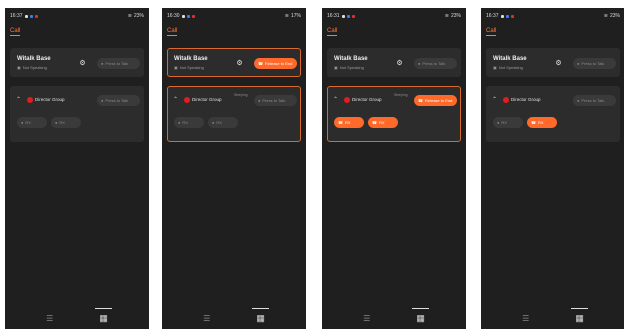 Image resolution: width=624 pixels, height=329 pixels. Describe the element at coordinates (16, 16) in the screenshot. I see `status-time: 16:37` at that location.